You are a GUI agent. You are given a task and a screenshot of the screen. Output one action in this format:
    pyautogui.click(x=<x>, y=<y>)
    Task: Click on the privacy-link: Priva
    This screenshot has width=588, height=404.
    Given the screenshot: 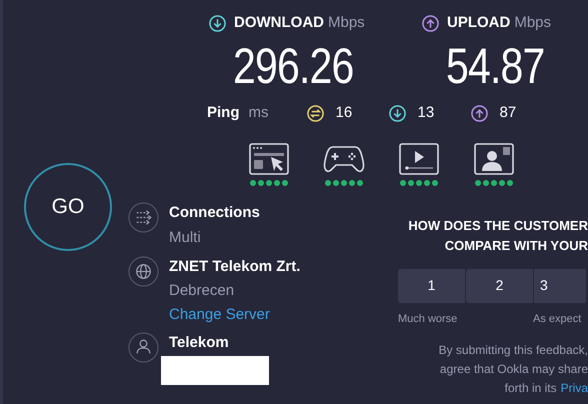 What is the action you would take?
    pyautogui.click(x=574, y=388)
    